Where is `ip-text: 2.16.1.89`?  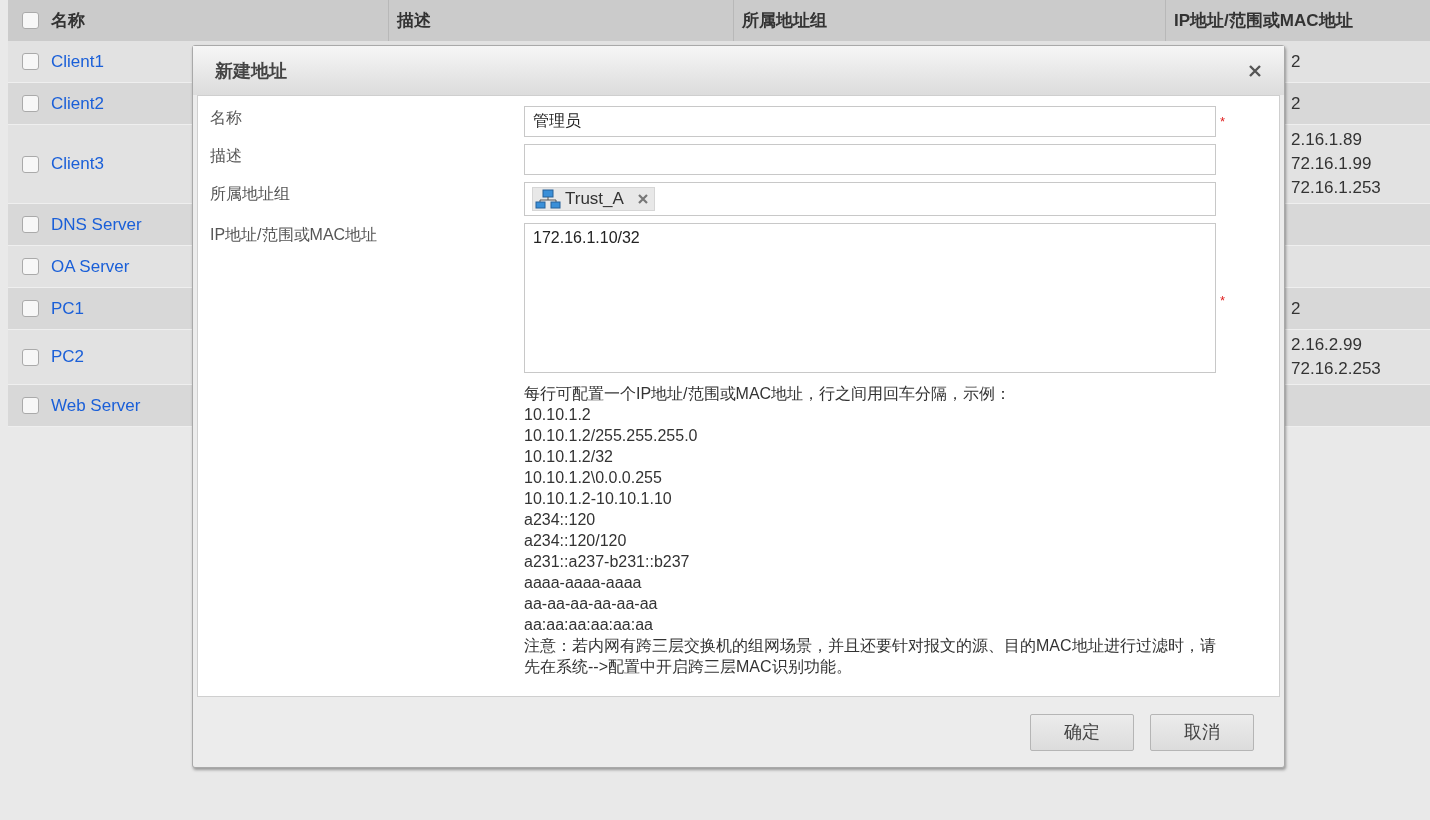 ip-text: 2.16.1.89 is located at coordinates (1327, 140).